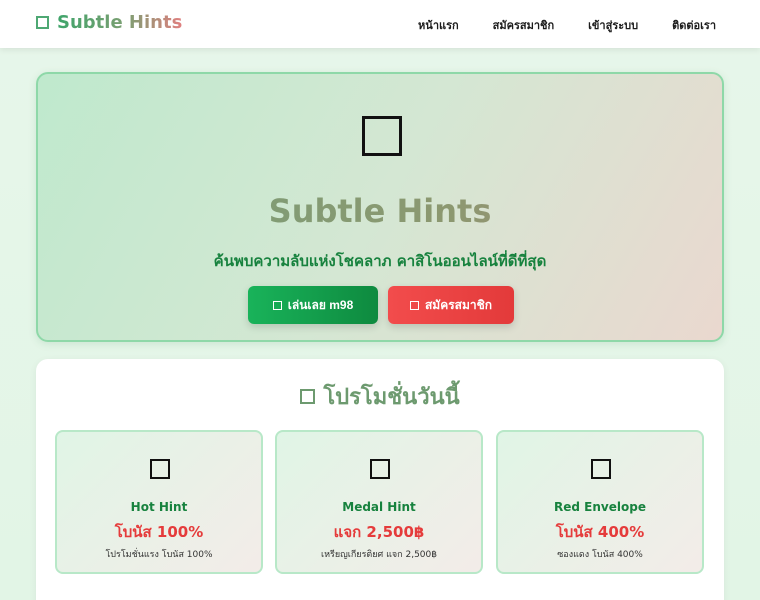 This screenshot has height=600, width=760. I want to click on signup-label: สมัครสมาชิก, so click(458, 304).